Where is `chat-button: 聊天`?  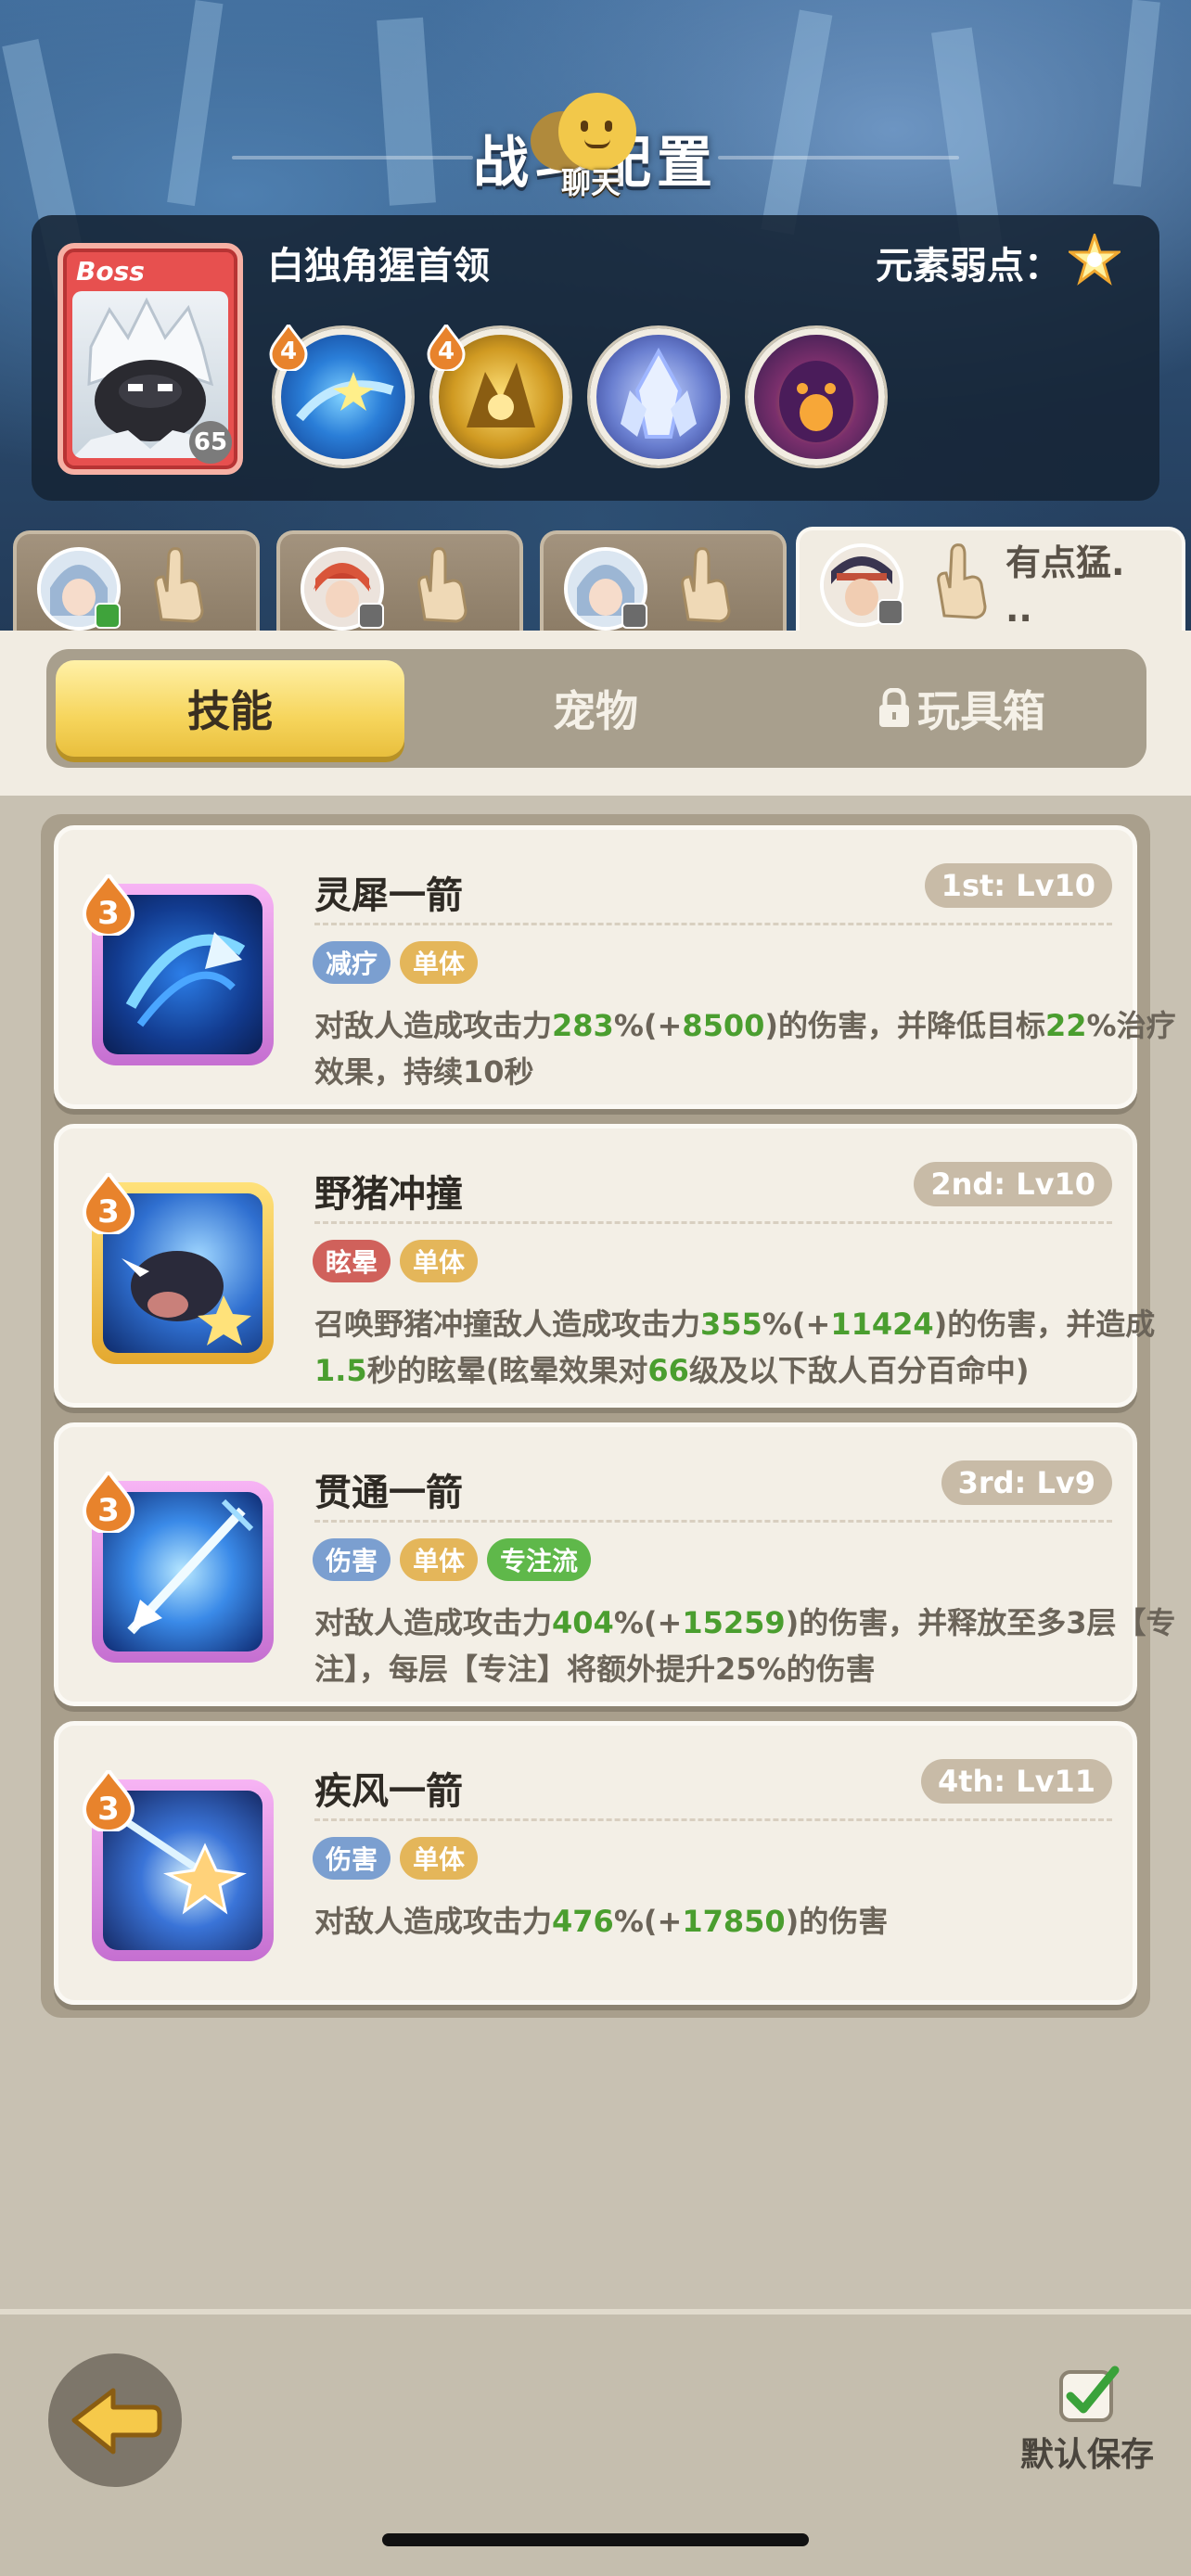 chat-button: 聊天 is located at coordinates (591, 146).